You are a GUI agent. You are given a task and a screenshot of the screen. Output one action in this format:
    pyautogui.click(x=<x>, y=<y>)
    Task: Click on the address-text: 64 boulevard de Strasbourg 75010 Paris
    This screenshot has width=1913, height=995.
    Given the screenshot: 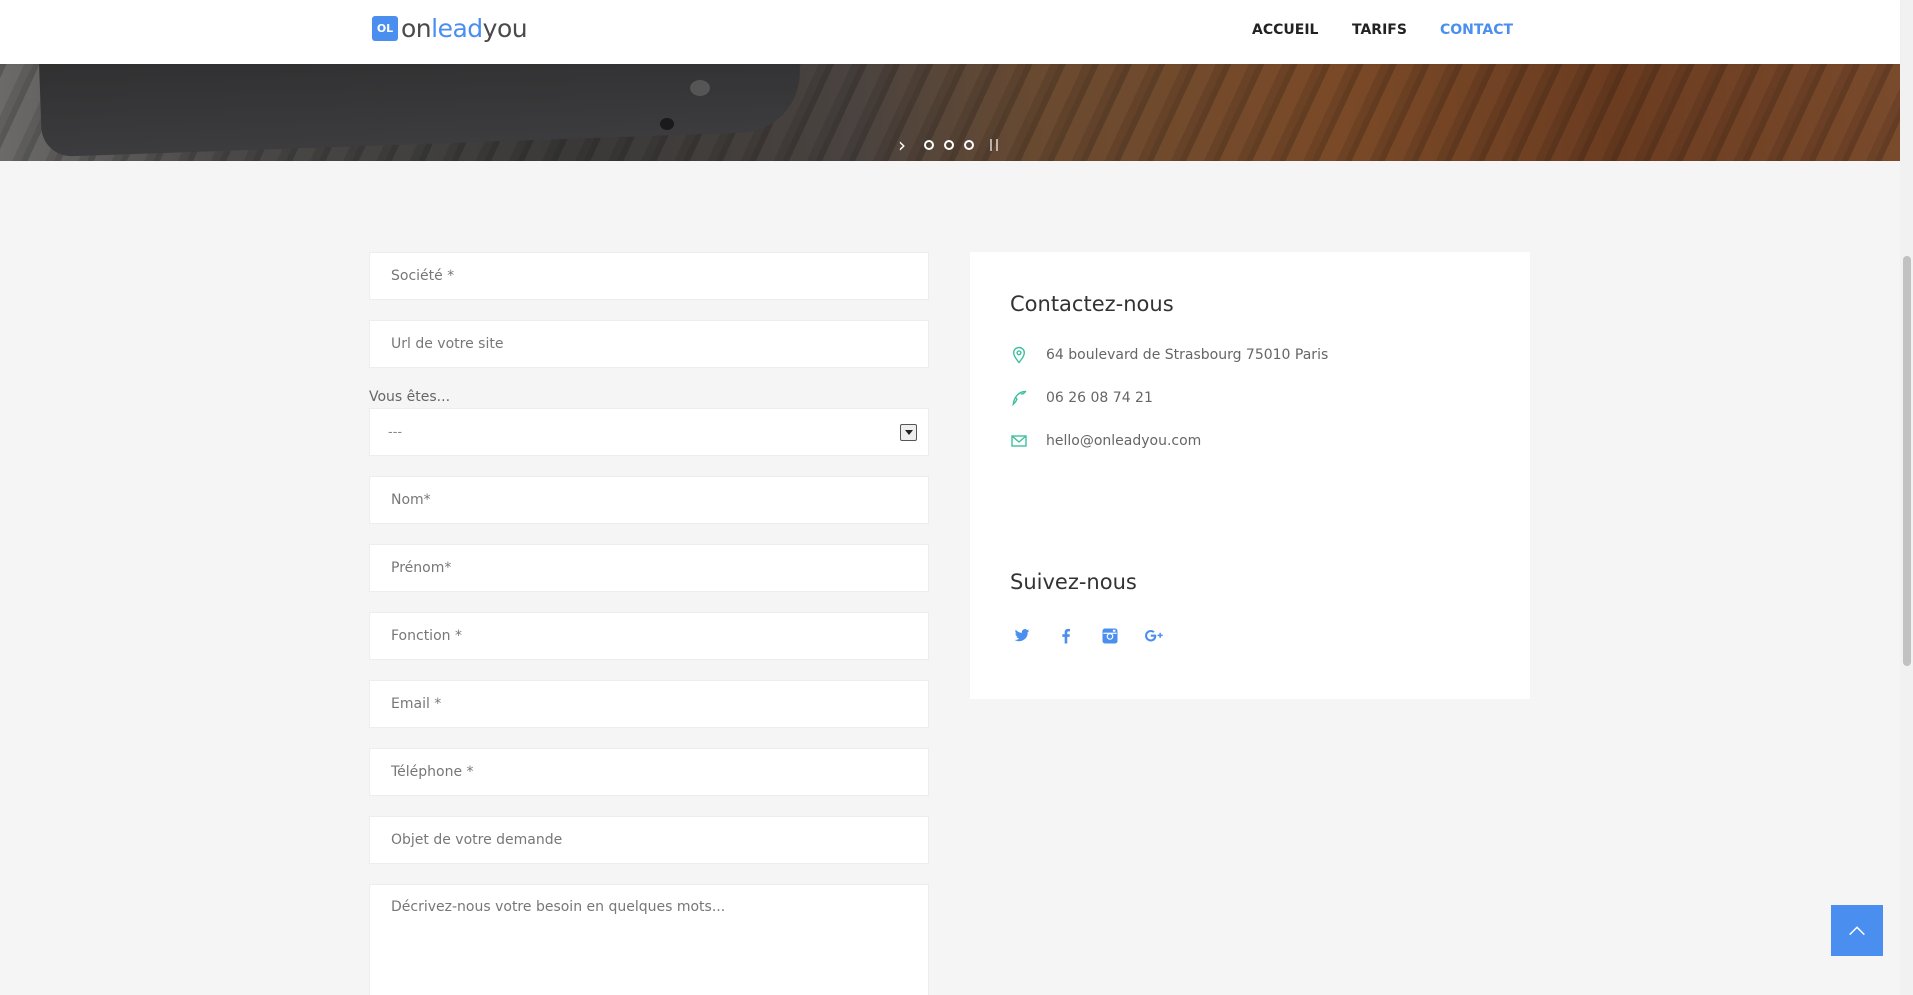 What is the action you would take?
    pyautogui.click(x=1187, y=355)
    